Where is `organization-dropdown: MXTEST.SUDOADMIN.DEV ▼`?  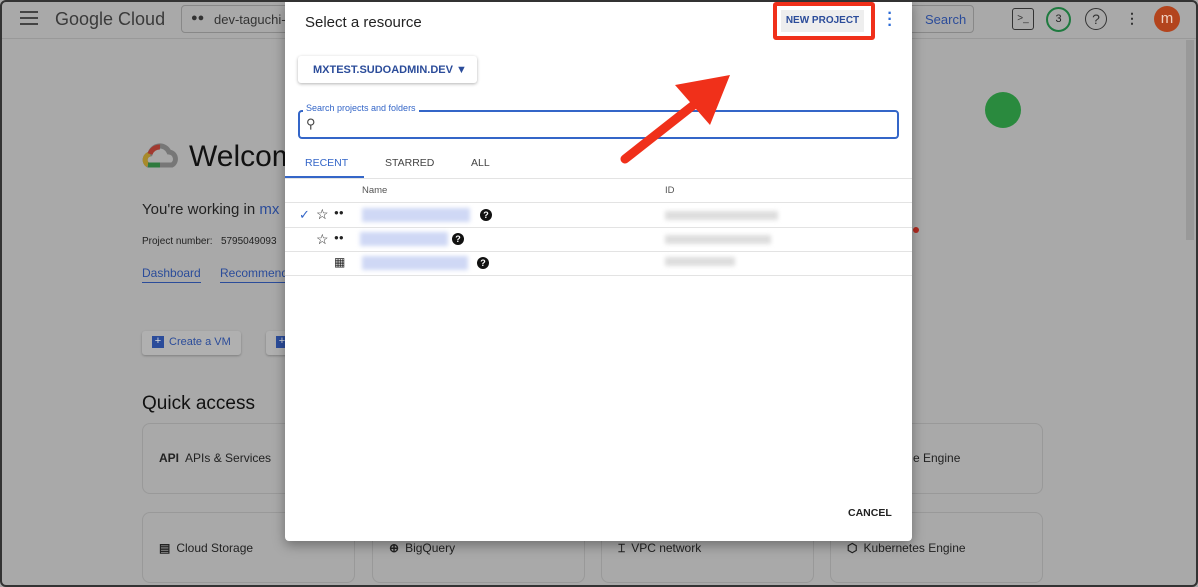
organization-dropdown: MXTEST.SUDOADMIN.DEV ▼ is located at coordinates (387, 69).